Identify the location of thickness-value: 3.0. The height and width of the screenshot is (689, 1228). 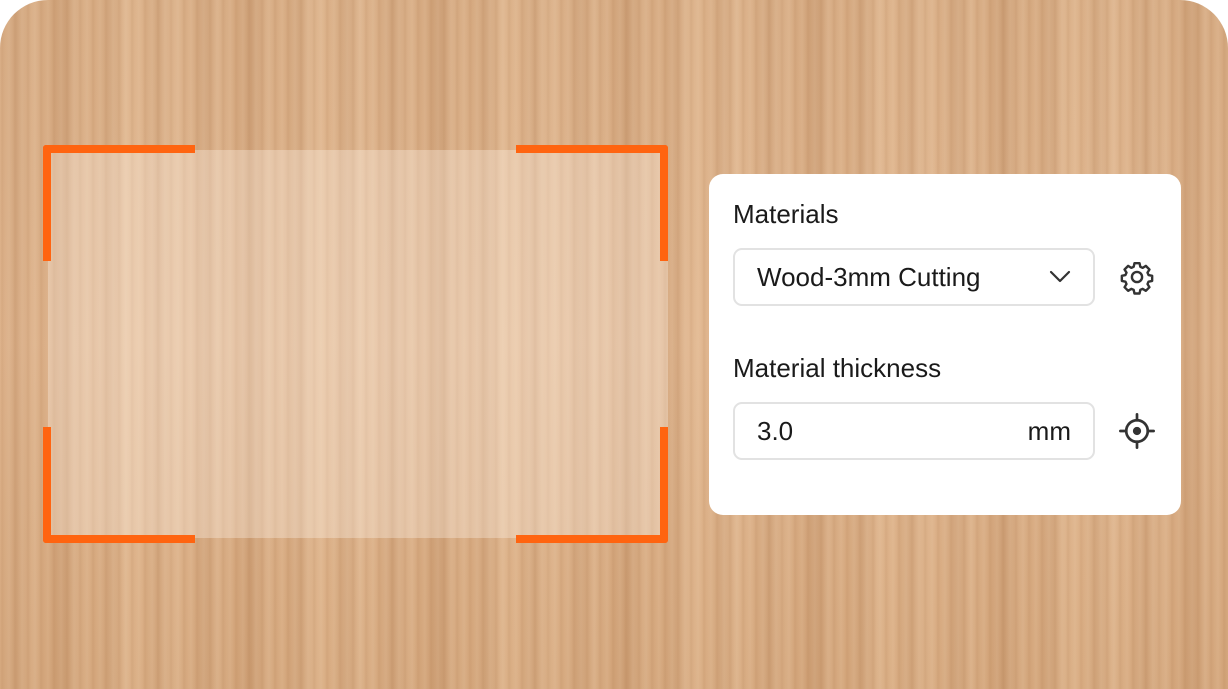
(775, 430).